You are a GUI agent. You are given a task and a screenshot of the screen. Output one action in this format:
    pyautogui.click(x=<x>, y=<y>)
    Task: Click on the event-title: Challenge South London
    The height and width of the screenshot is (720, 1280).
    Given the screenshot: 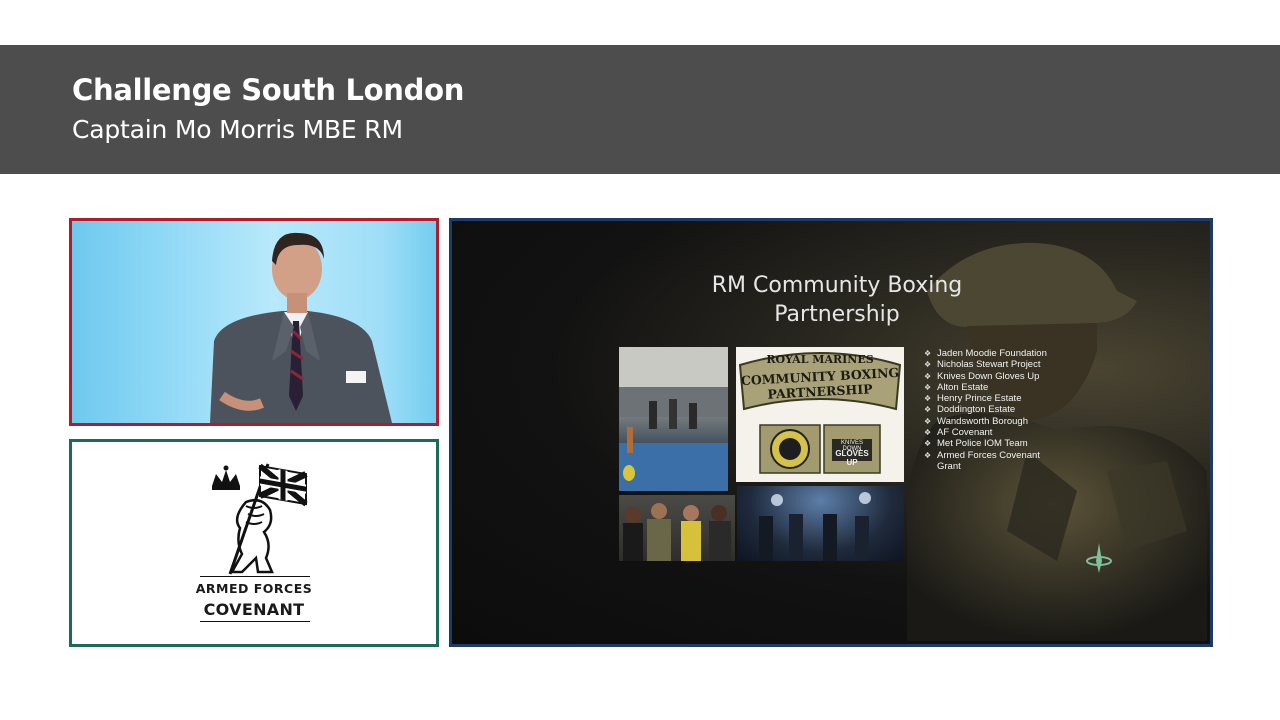 What is the action you would take?
    pyautogui.click(x=268, y=90)
    